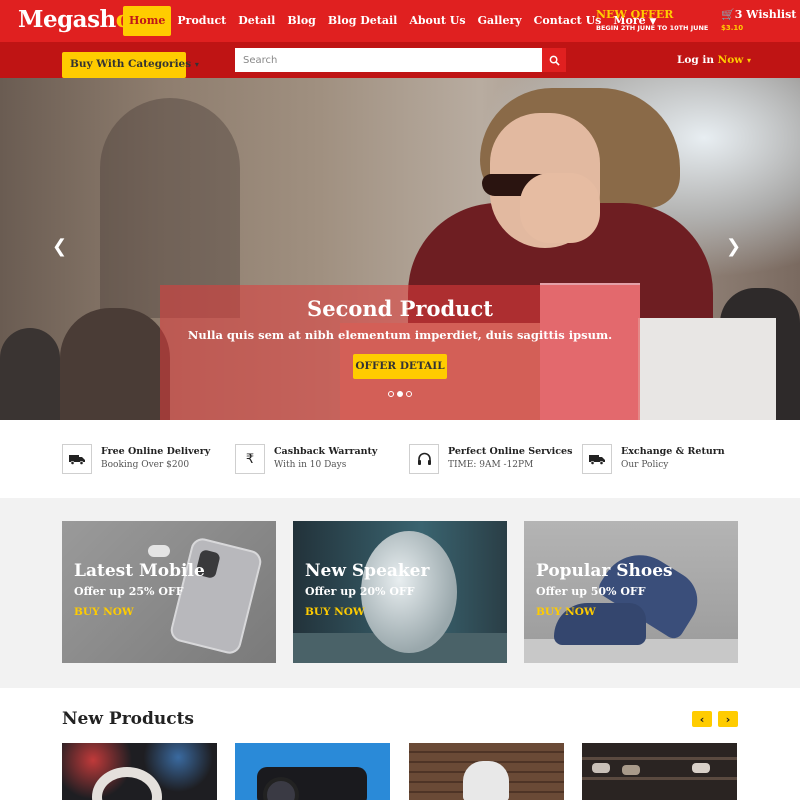 The width and height of the screenshot is (800, 800). I want to click on feature-subtitle: With in 10 Days, so click(310, 465).